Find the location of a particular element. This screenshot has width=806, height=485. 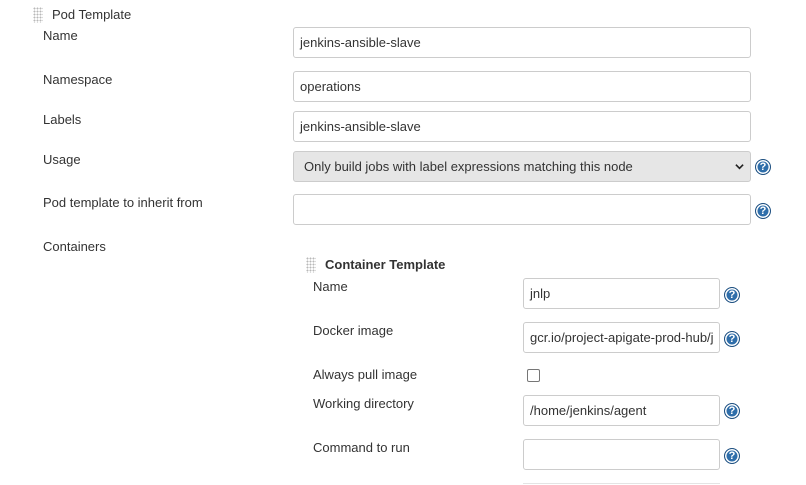

always-pull-checkbox is located at coordinates (533, 375).